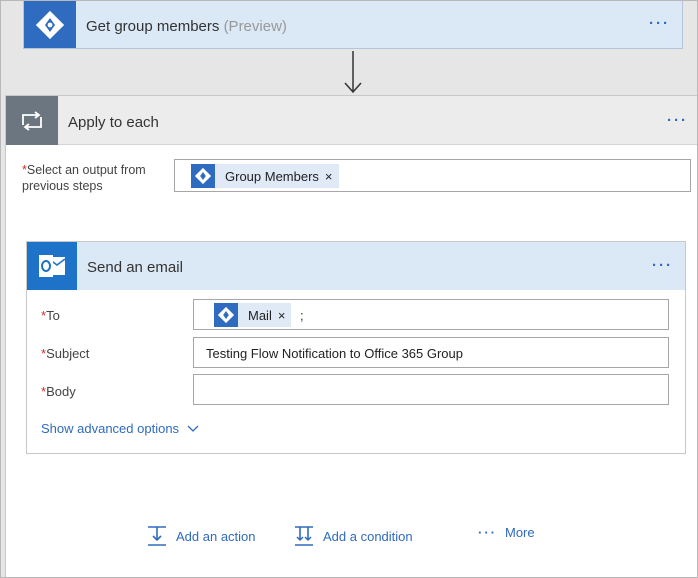 The width and height of the screenshot is (698, 578). What do you see at coordinates (61, 391) in the screenshot?
I see `body-label-text: Body` at bounding box center [61, 391].